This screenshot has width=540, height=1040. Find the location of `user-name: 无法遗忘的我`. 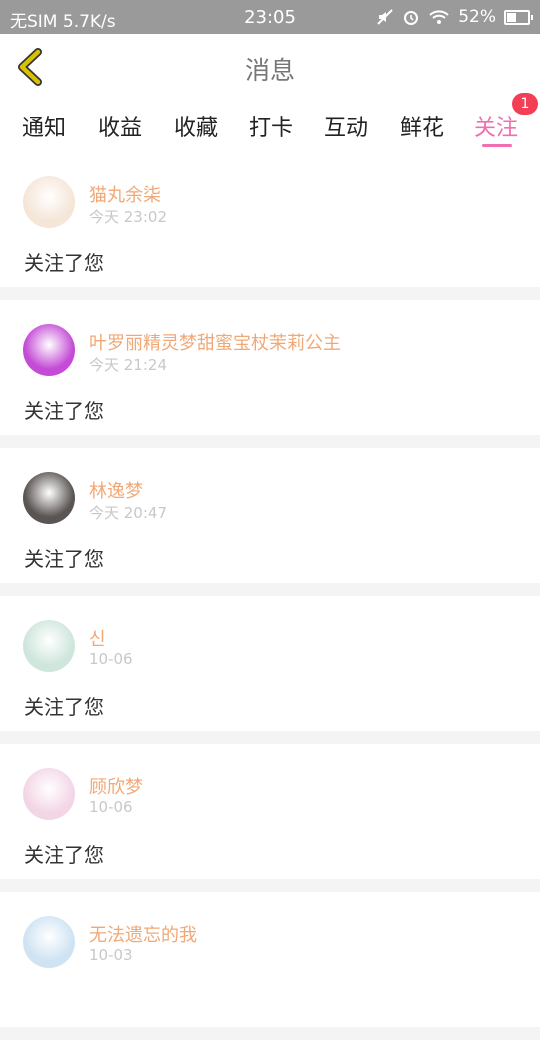

user-name: 无法遗忘的我 is located at coordinates (143, 934).